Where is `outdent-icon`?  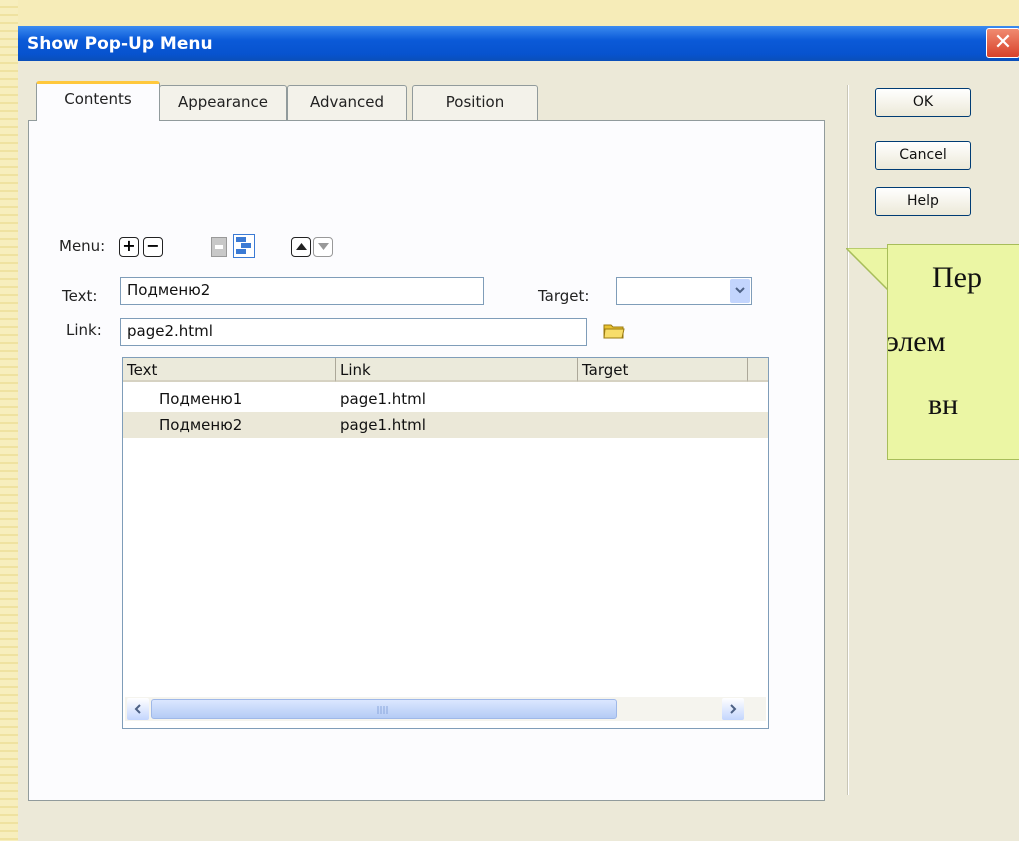 outdent-icon is located at coordinates (219, 247).